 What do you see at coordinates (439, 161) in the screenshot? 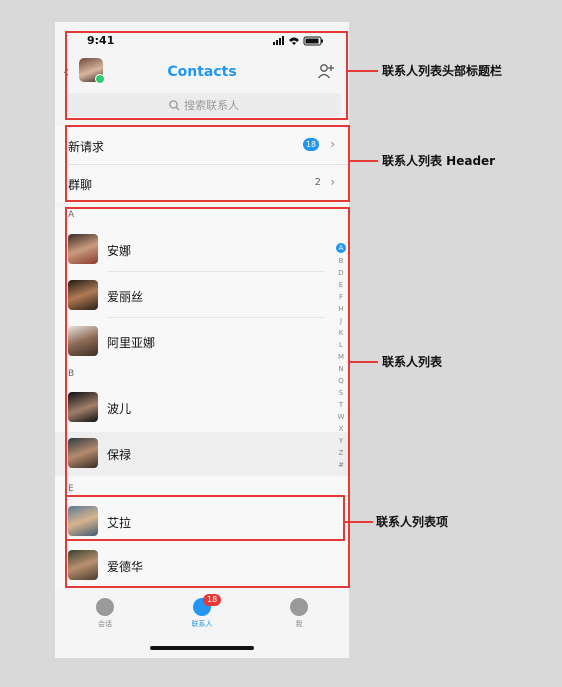
I see `annotation-label-list-header: 联系人列表 Header` at bounding box center [439, 161].